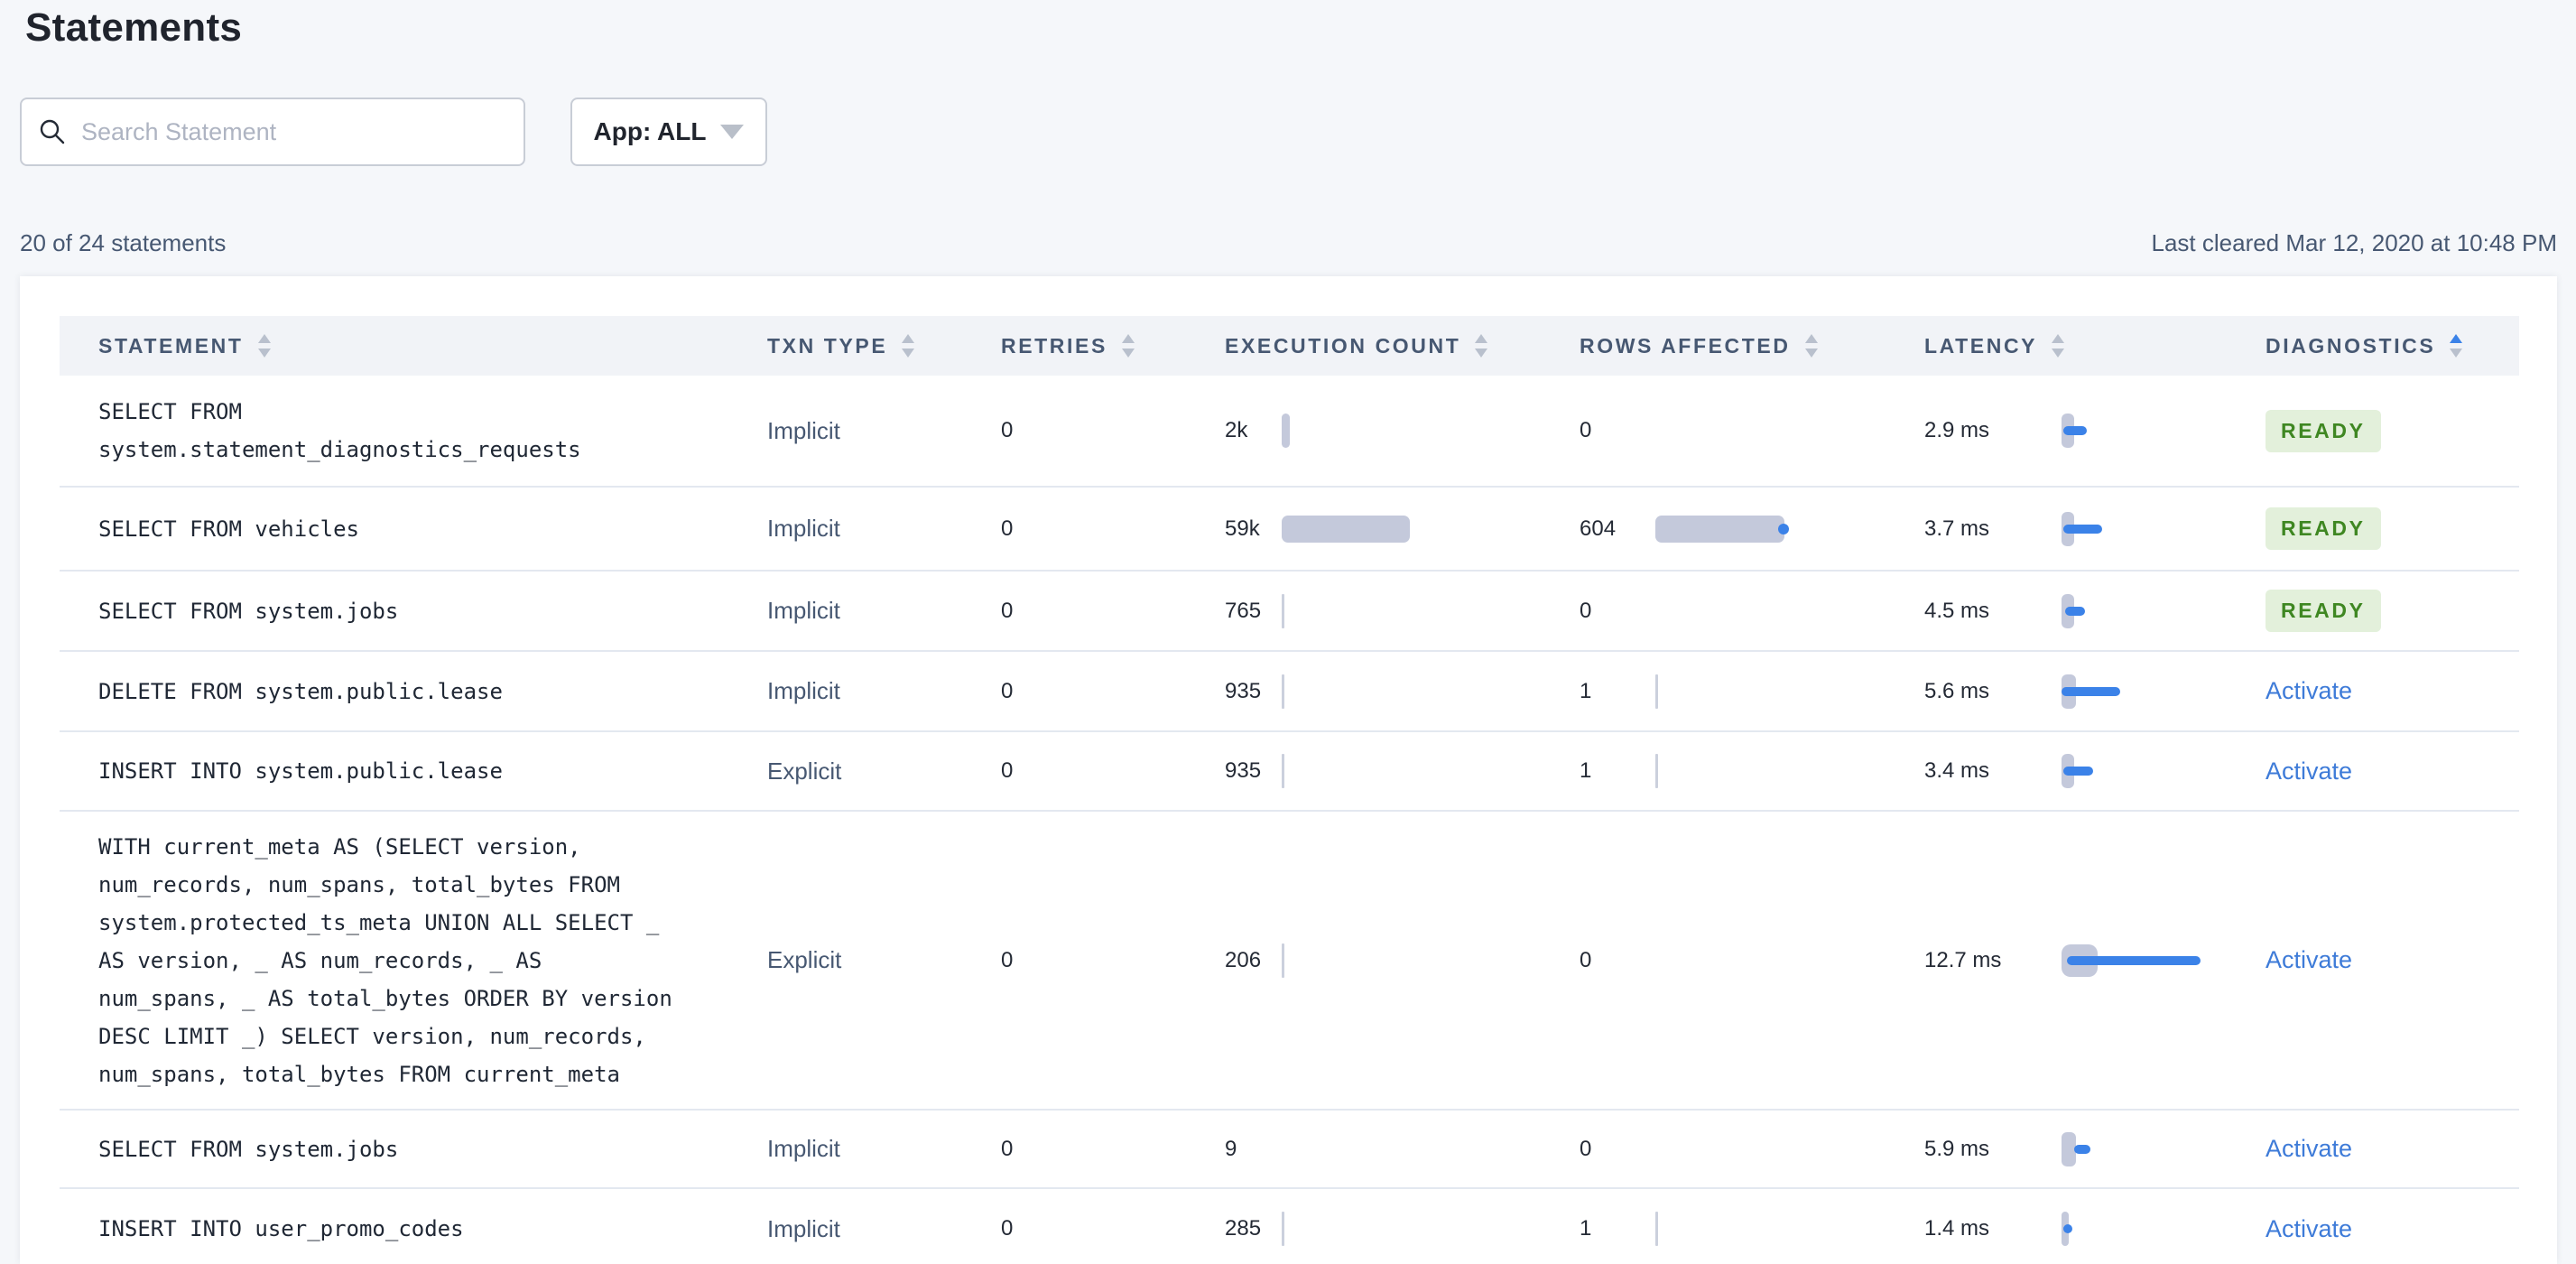  Describe the element at coordinates (2392, 960) in the screenshot. I see `diagnostics-cell: Activate` at that location.